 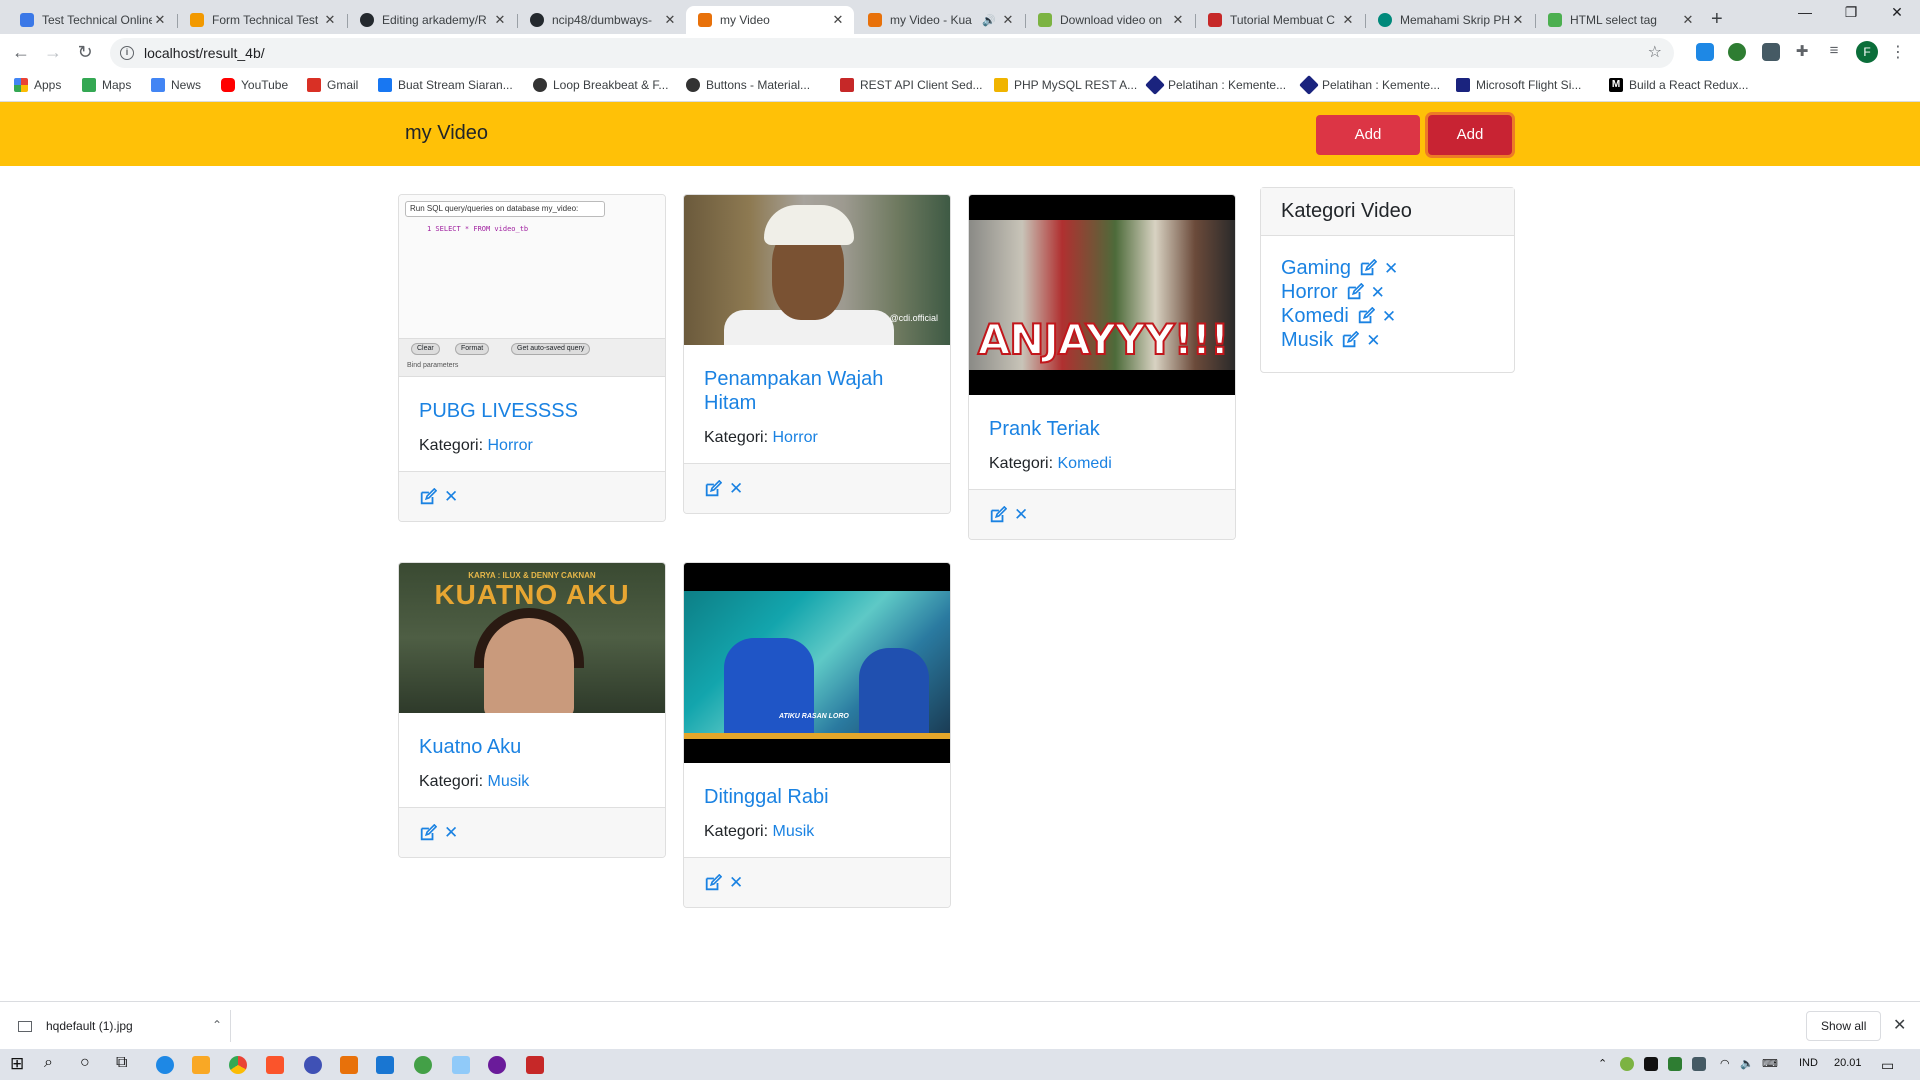 I want to click on video-thumbnail: ANJAYYY!!!, so click(x=1102, y=295).